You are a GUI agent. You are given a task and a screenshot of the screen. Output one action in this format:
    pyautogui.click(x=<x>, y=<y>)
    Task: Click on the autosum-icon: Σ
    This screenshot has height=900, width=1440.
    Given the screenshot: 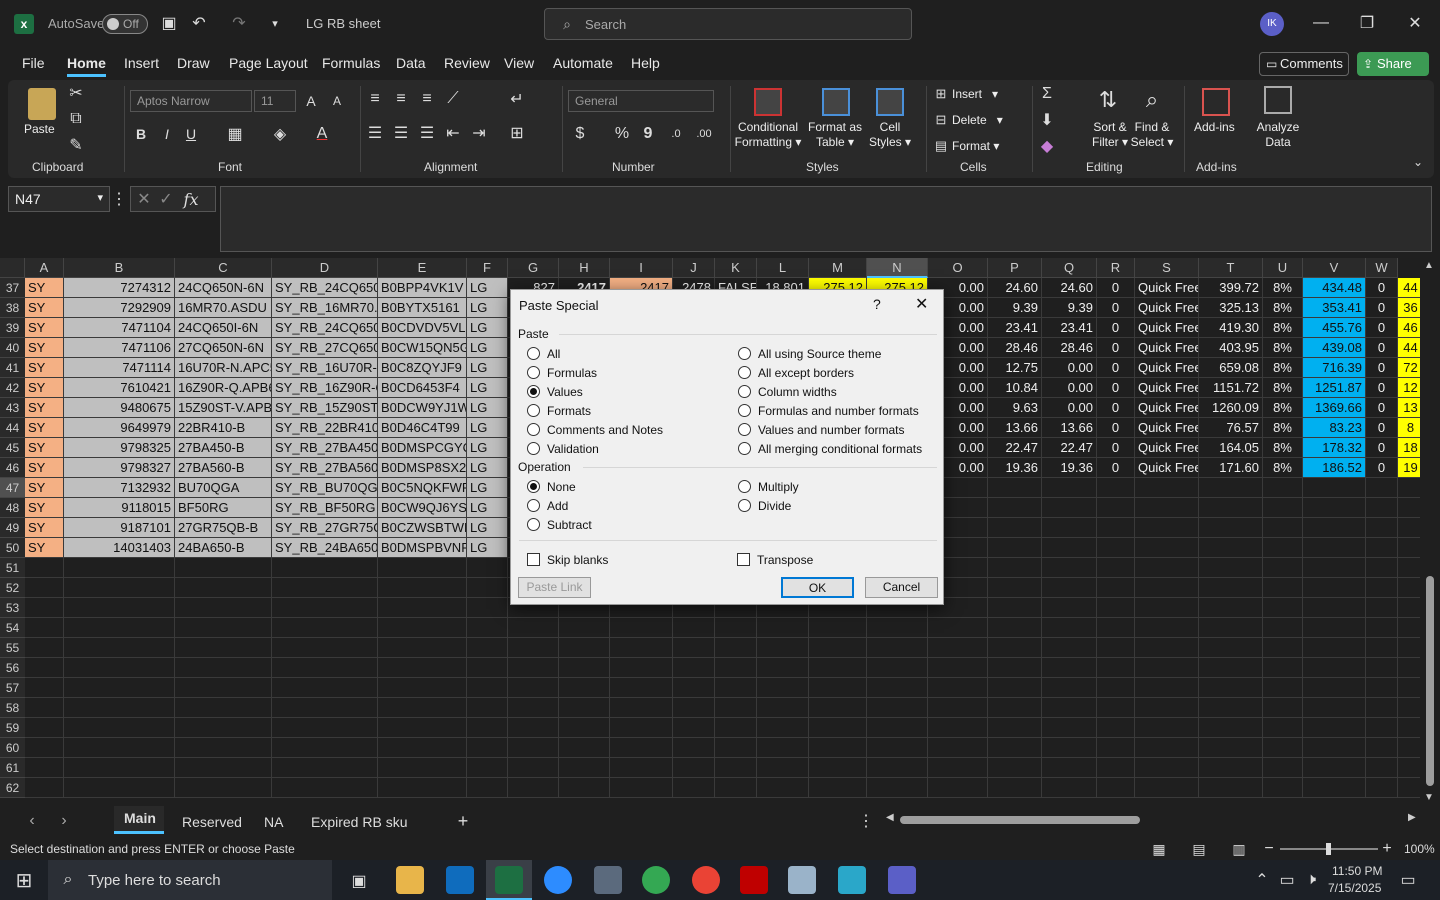 What is the action you would take?
    pyautogui.click(x=1047, y=94)
    